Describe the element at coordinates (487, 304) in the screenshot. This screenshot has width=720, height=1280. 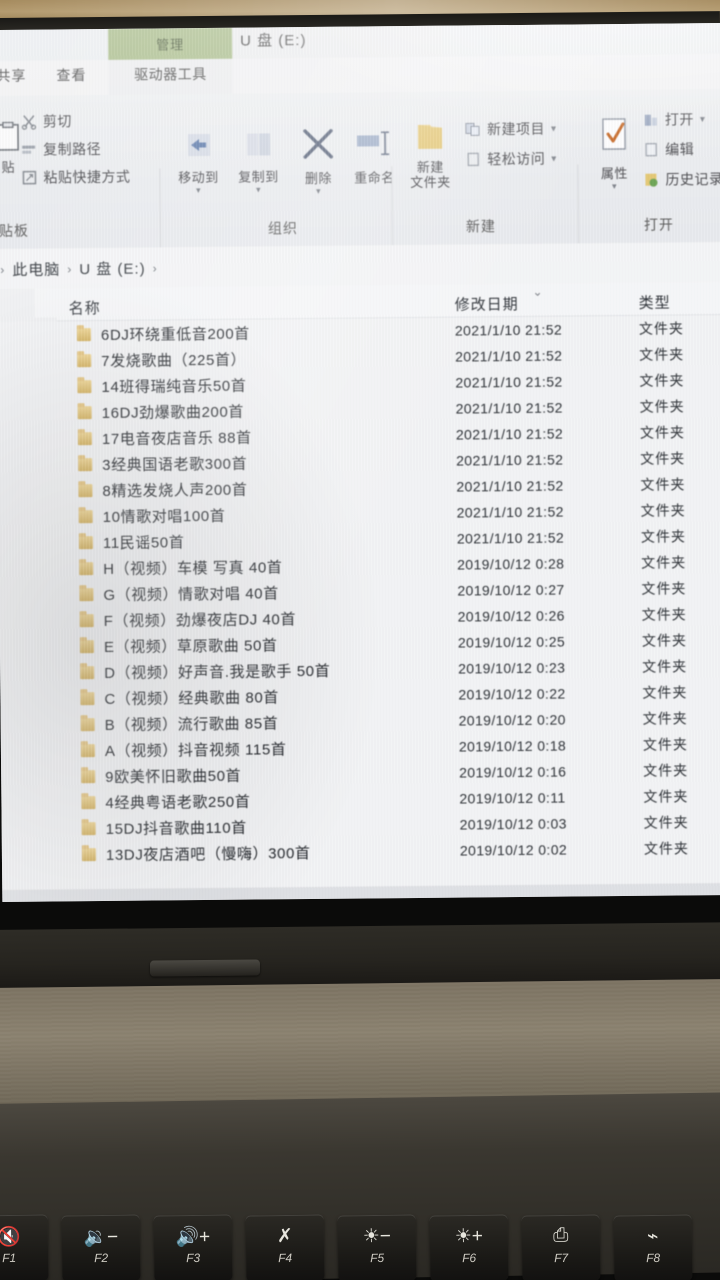
I see `column-header-date: 修改日期` at that location.